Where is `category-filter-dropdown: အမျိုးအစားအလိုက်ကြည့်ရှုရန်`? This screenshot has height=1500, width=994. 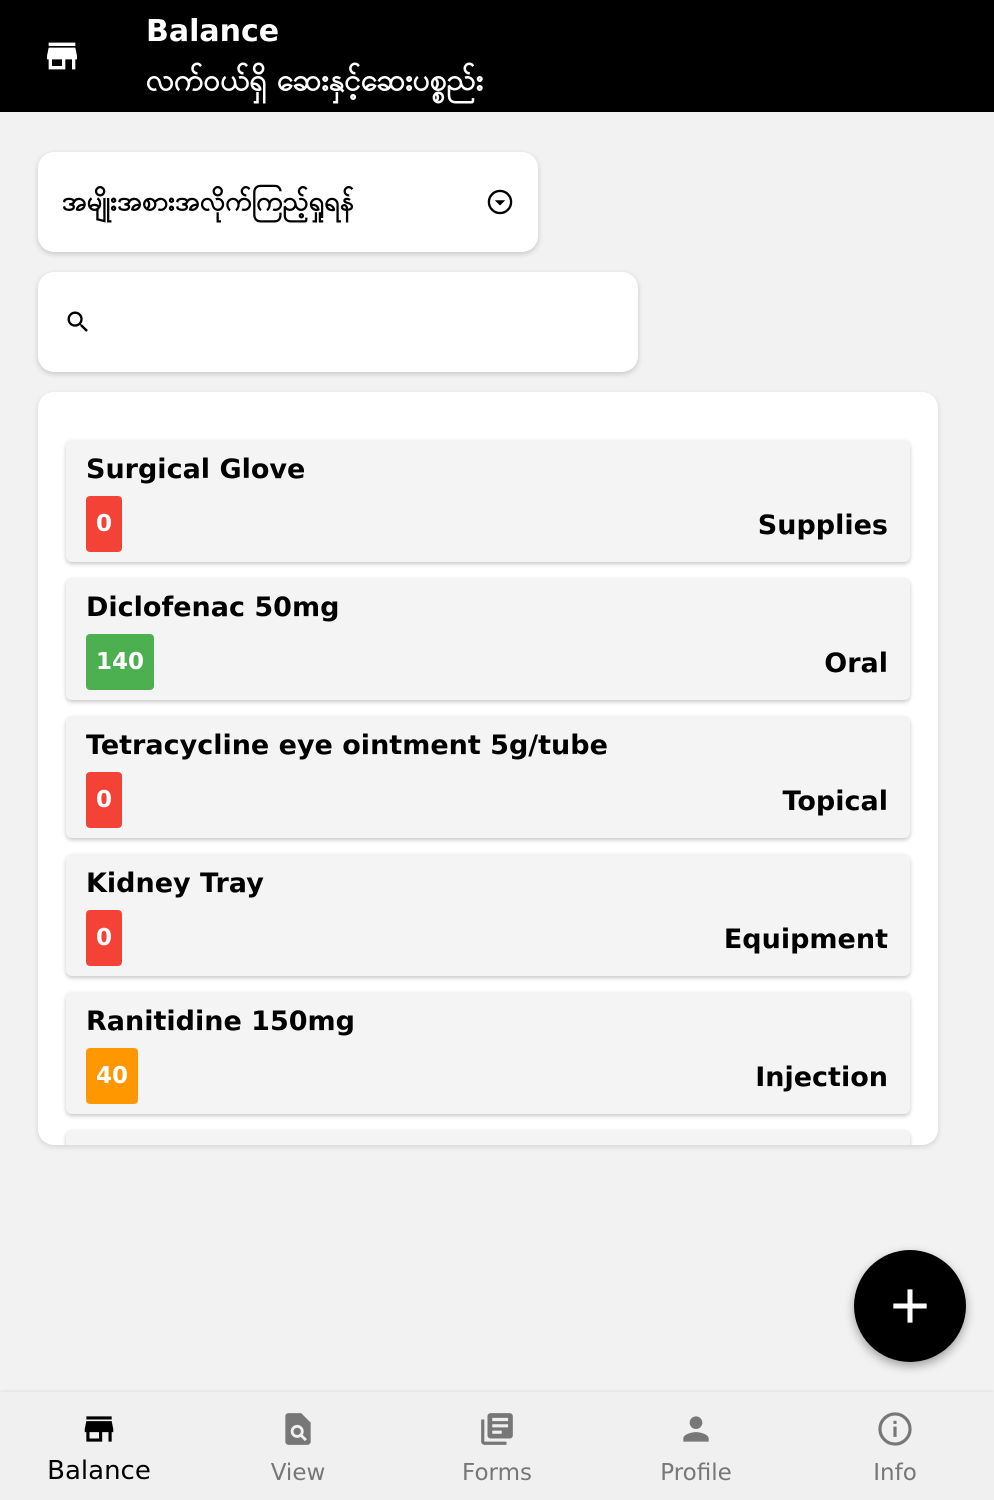 category-filter-dropdown: အမျိုးအစားအလိုက်ကြည့်ရှုရန် is located at coordinates (288, 202).